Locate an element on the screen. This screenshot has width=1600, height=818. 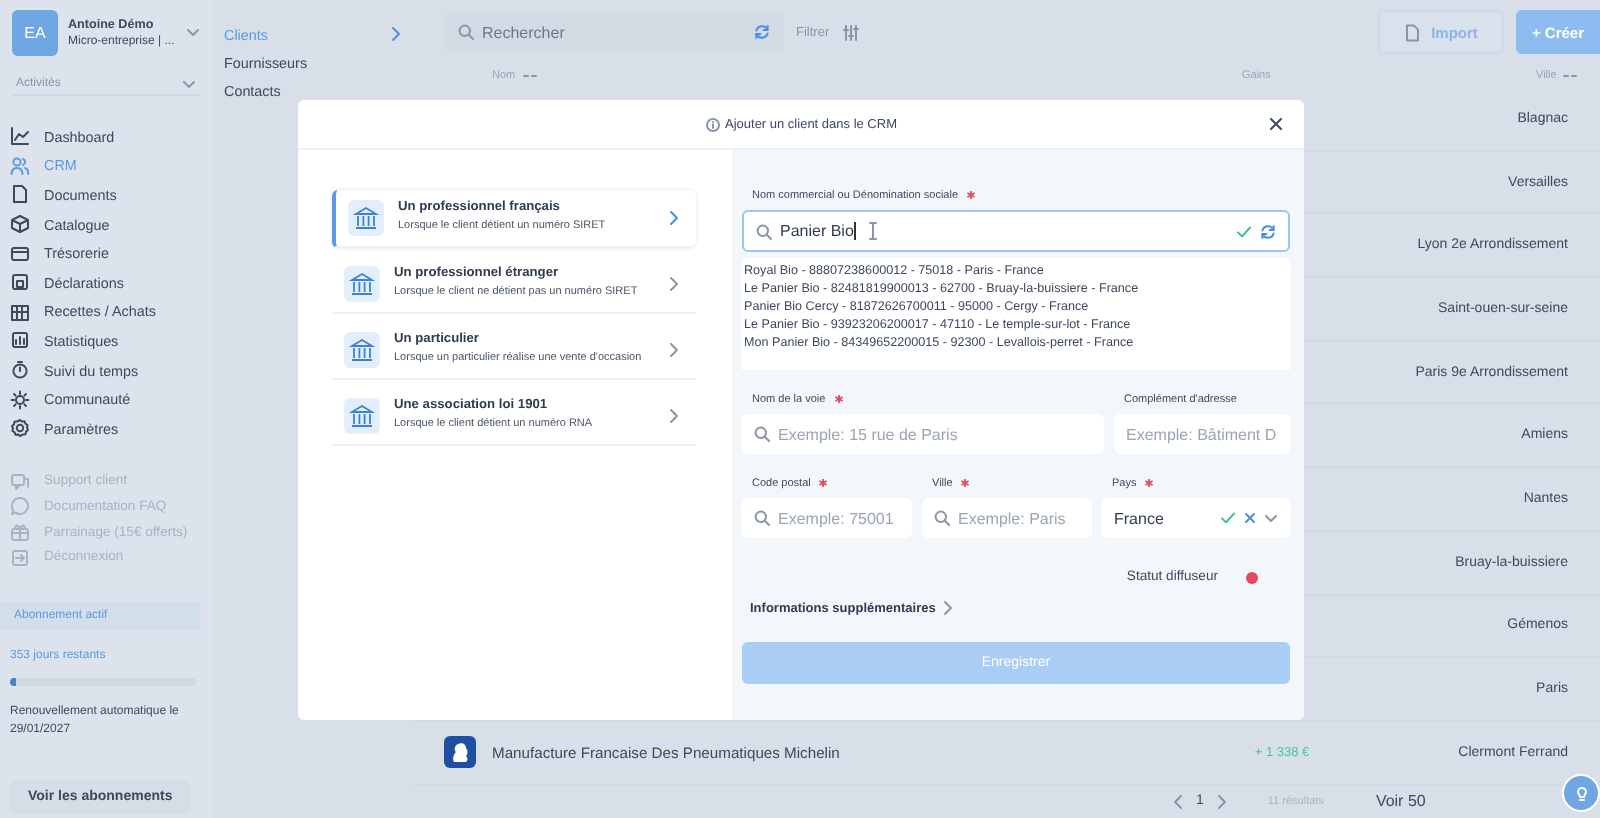
chat-icon is located at coordinates (20, 481).